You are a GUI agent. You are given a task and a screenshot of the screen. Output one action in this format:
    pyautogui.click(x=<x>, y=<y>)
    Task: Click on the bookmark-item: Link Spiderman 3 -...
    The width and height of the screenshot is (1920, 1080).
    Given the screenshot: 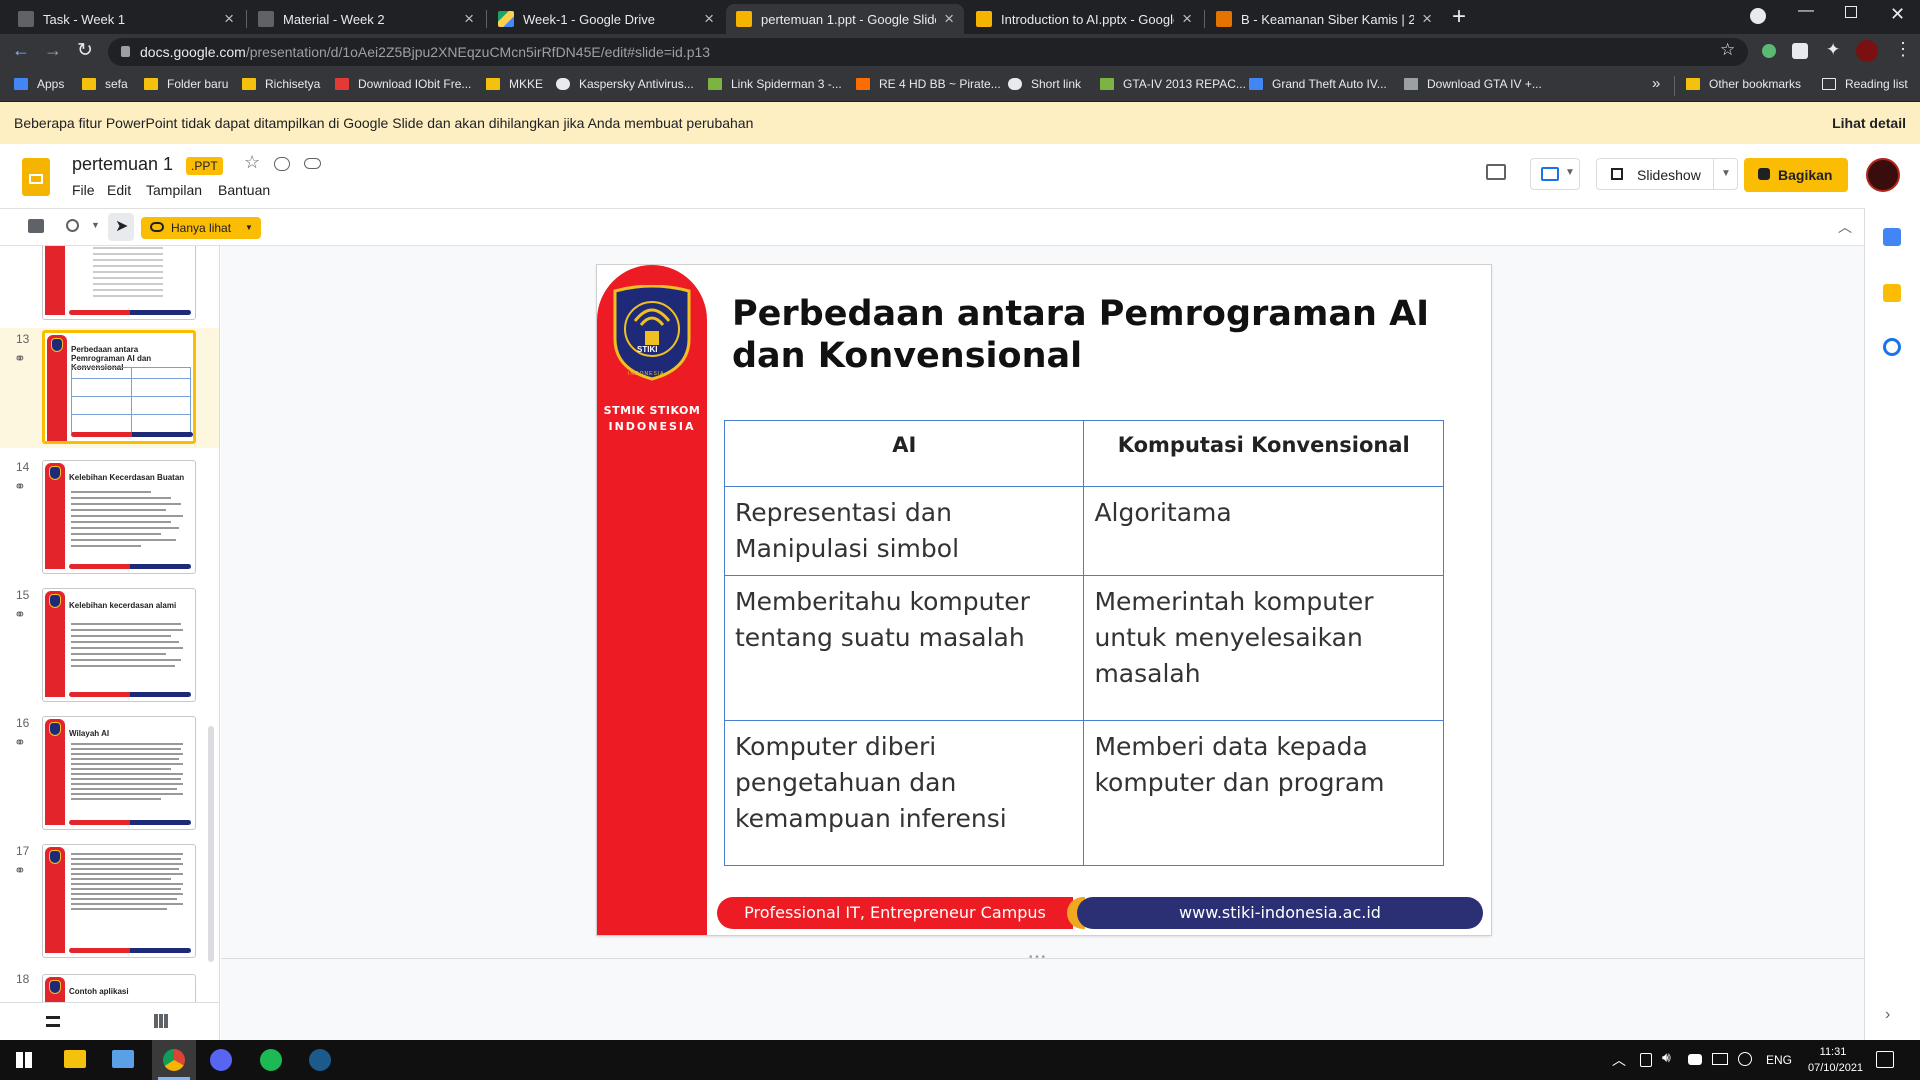 What is the action you would take?
    pyautogui.click(x=775, y=84)
    